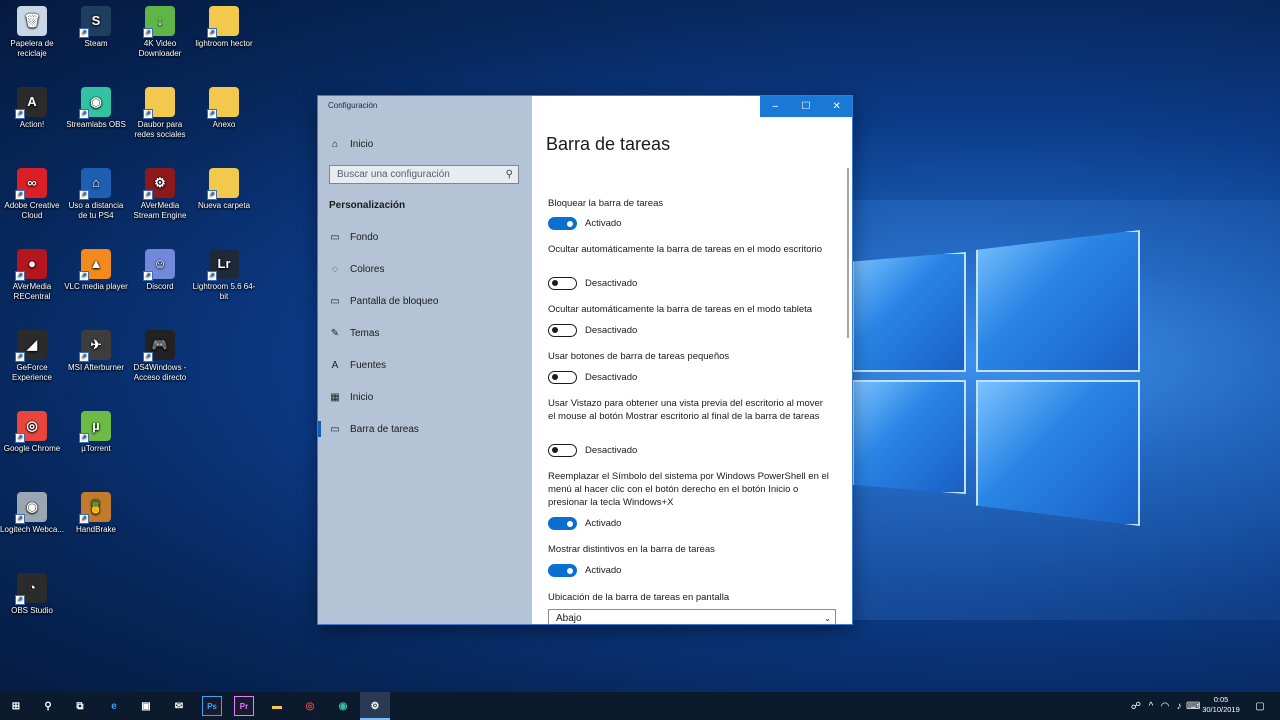  What do you see at coordinates (425, 429) in the screenshot?
I see `sidebar-item: ▭ Barra de tareas` at bounding box center [425, 429].